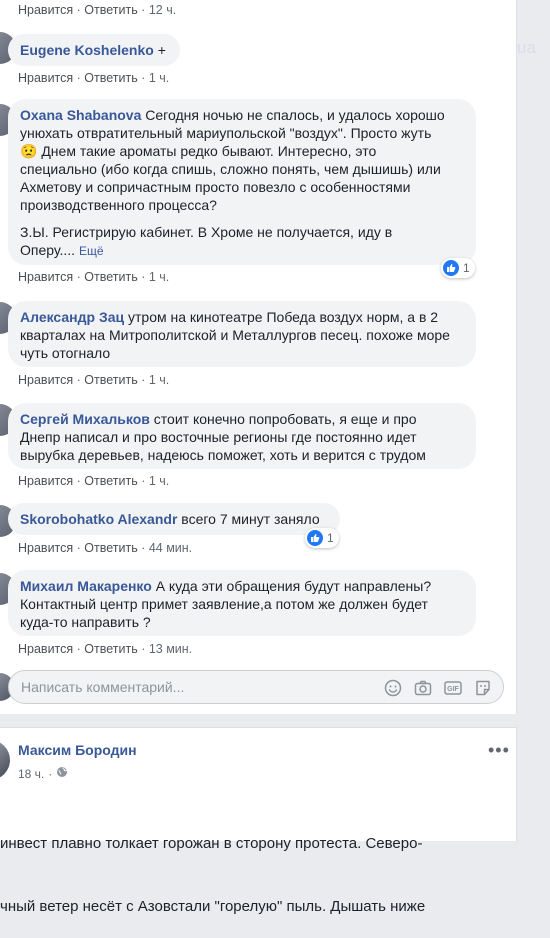 Image resolution: width=550 pixels, height=938 pixels. I want to click on comment-line: производственного процесса?, so click(118, 205).